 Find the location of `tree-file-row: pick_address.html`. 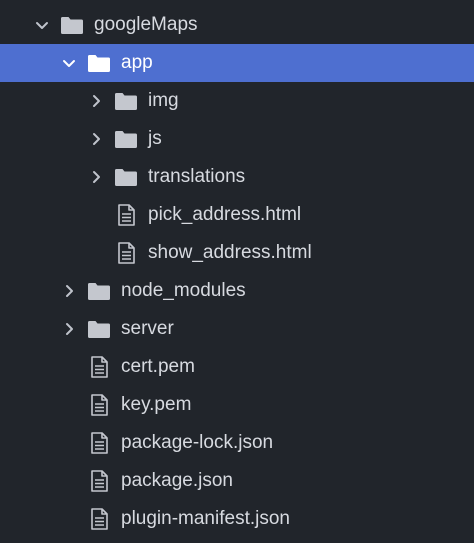

tree-file-row: pick_address.html is located at coordinates (237, 215).